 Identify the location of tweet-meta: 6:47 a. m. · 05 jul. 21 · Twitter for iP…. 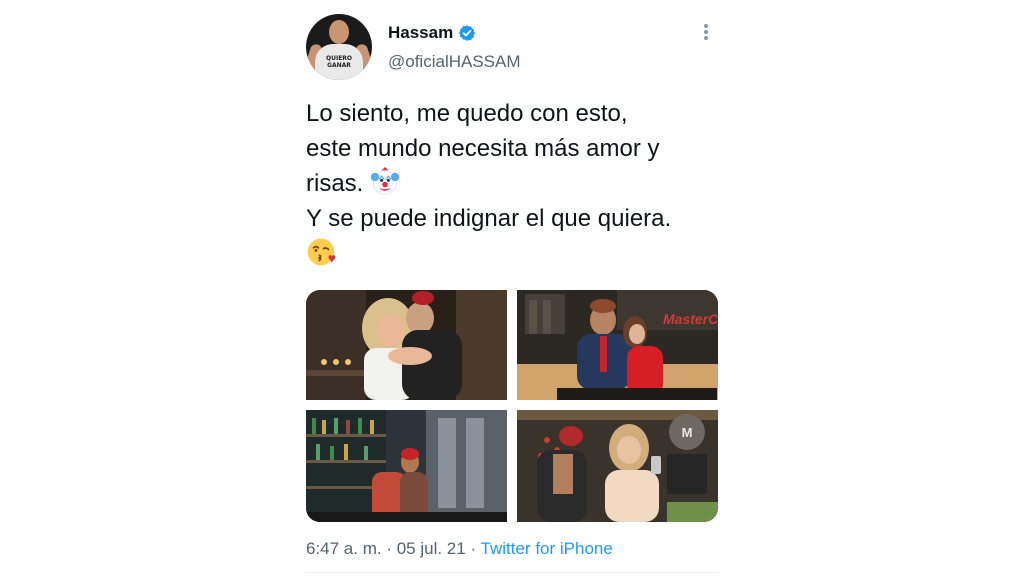
(459, 549).